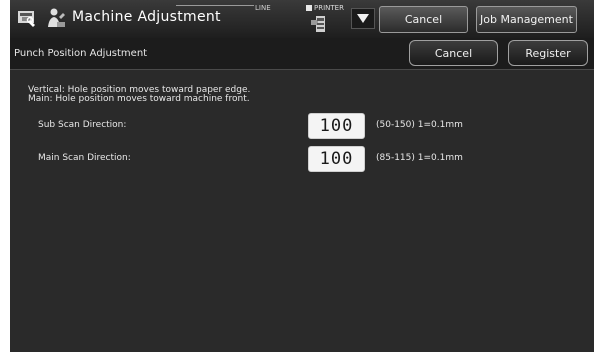 The image size is (605, 352). I want to click on sub-scan-label: Sub Scan Direction:, so click(82, 125).